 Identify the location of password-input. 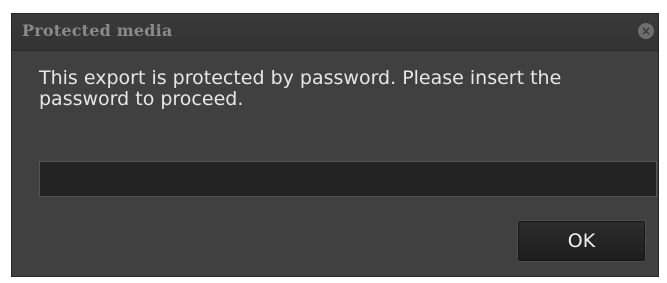
(348, 179).